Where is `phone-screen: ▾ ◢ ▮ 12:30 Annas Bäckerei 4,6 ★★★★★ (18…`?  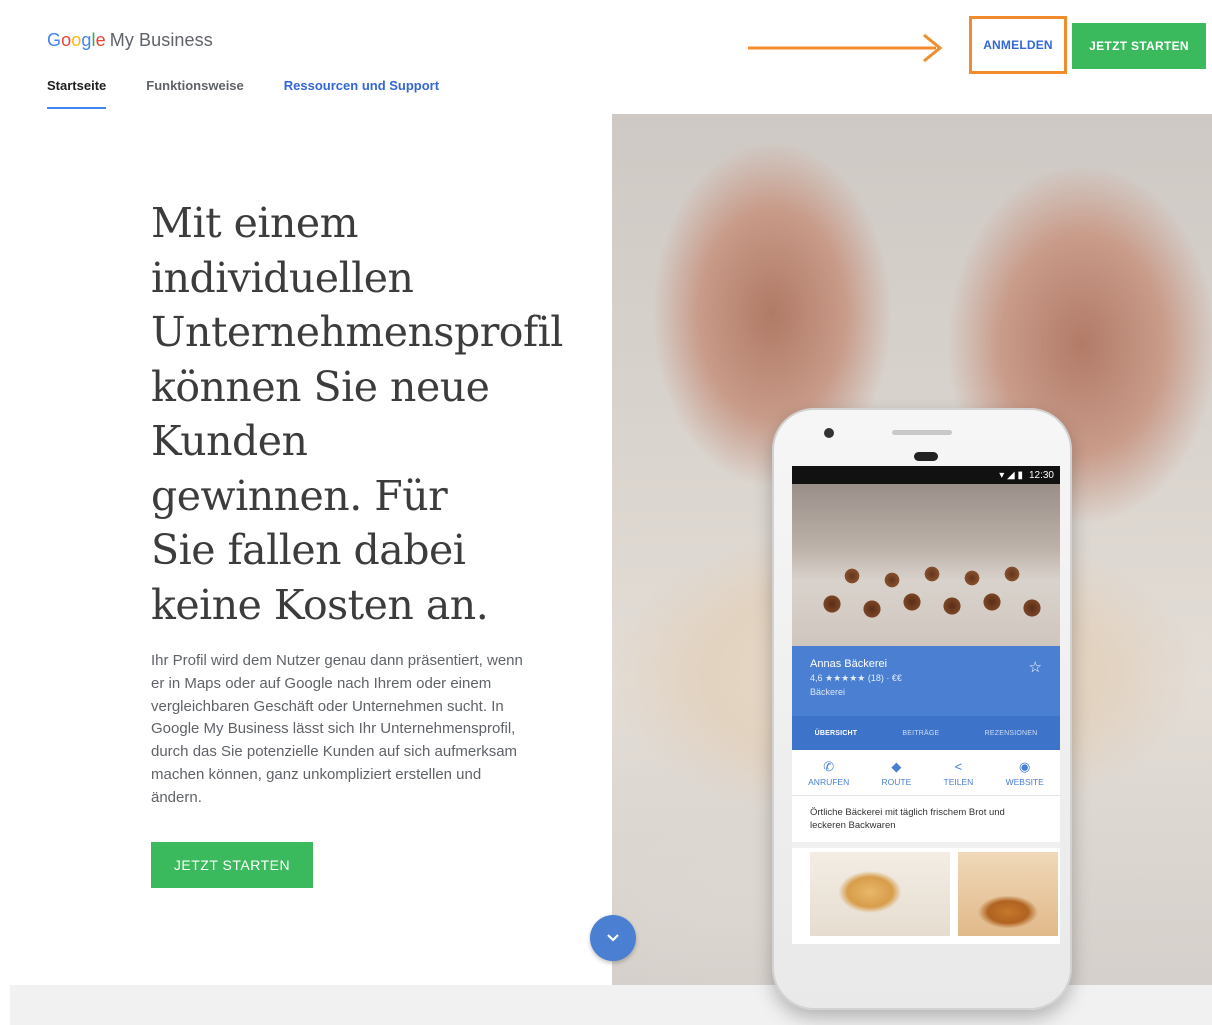
phone-screen: ▾ ◢ ▮ 12:30 Annas Bäckerei 4,6 ★★★★★ (18… is located at coordinates (926, 705).